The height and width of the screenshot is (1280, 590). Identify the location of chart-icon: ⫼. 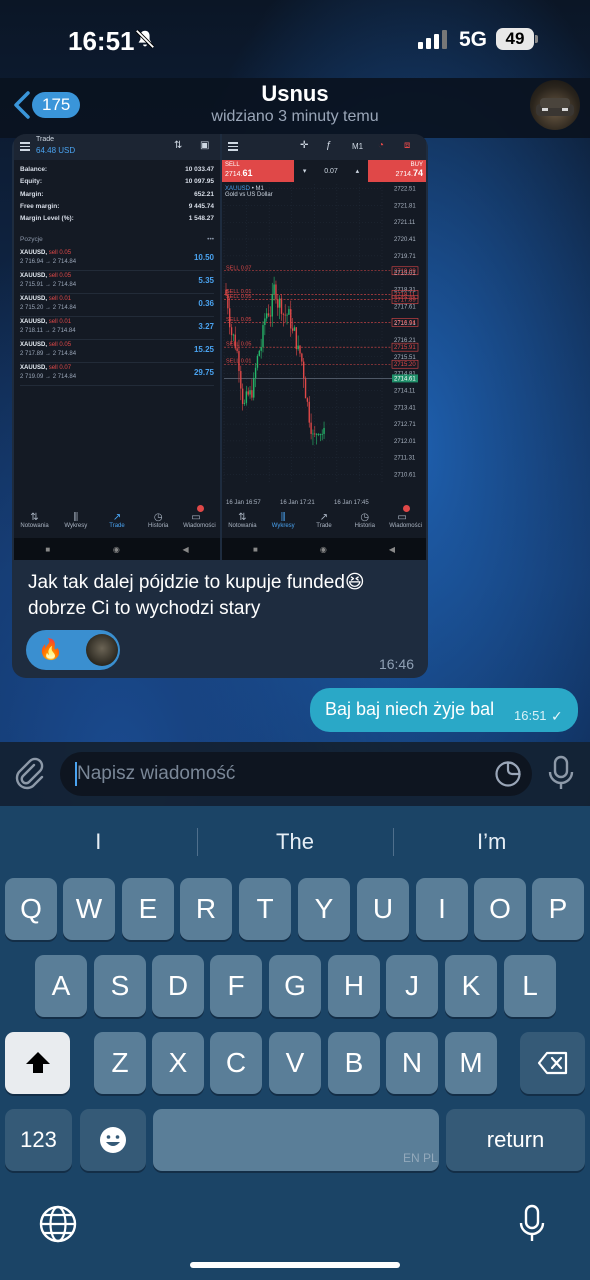
(283, 517).